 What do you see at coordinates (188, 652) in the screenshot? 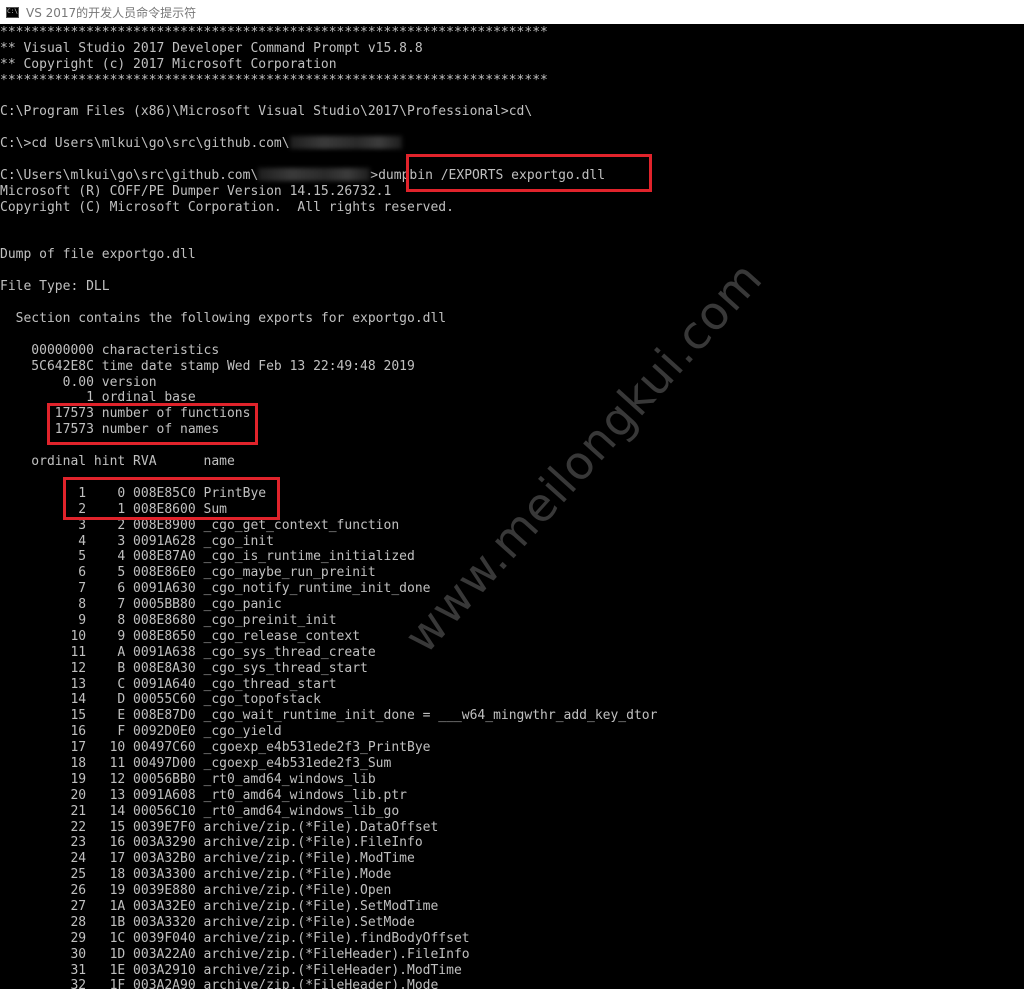
I see `console-line-text: 11 A 0091A638 _cgo_sys_thread_create` at bounding box center [188, 652].